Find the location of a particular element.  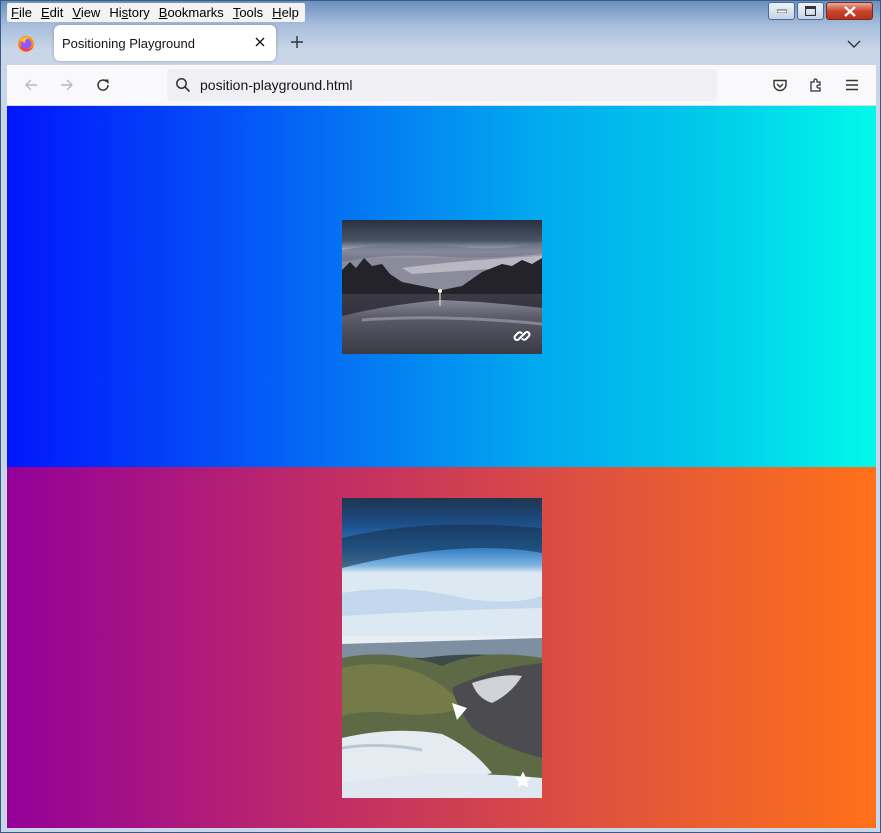

navigation-toolbar: position-playground.html is located at coordinates (441, 85).